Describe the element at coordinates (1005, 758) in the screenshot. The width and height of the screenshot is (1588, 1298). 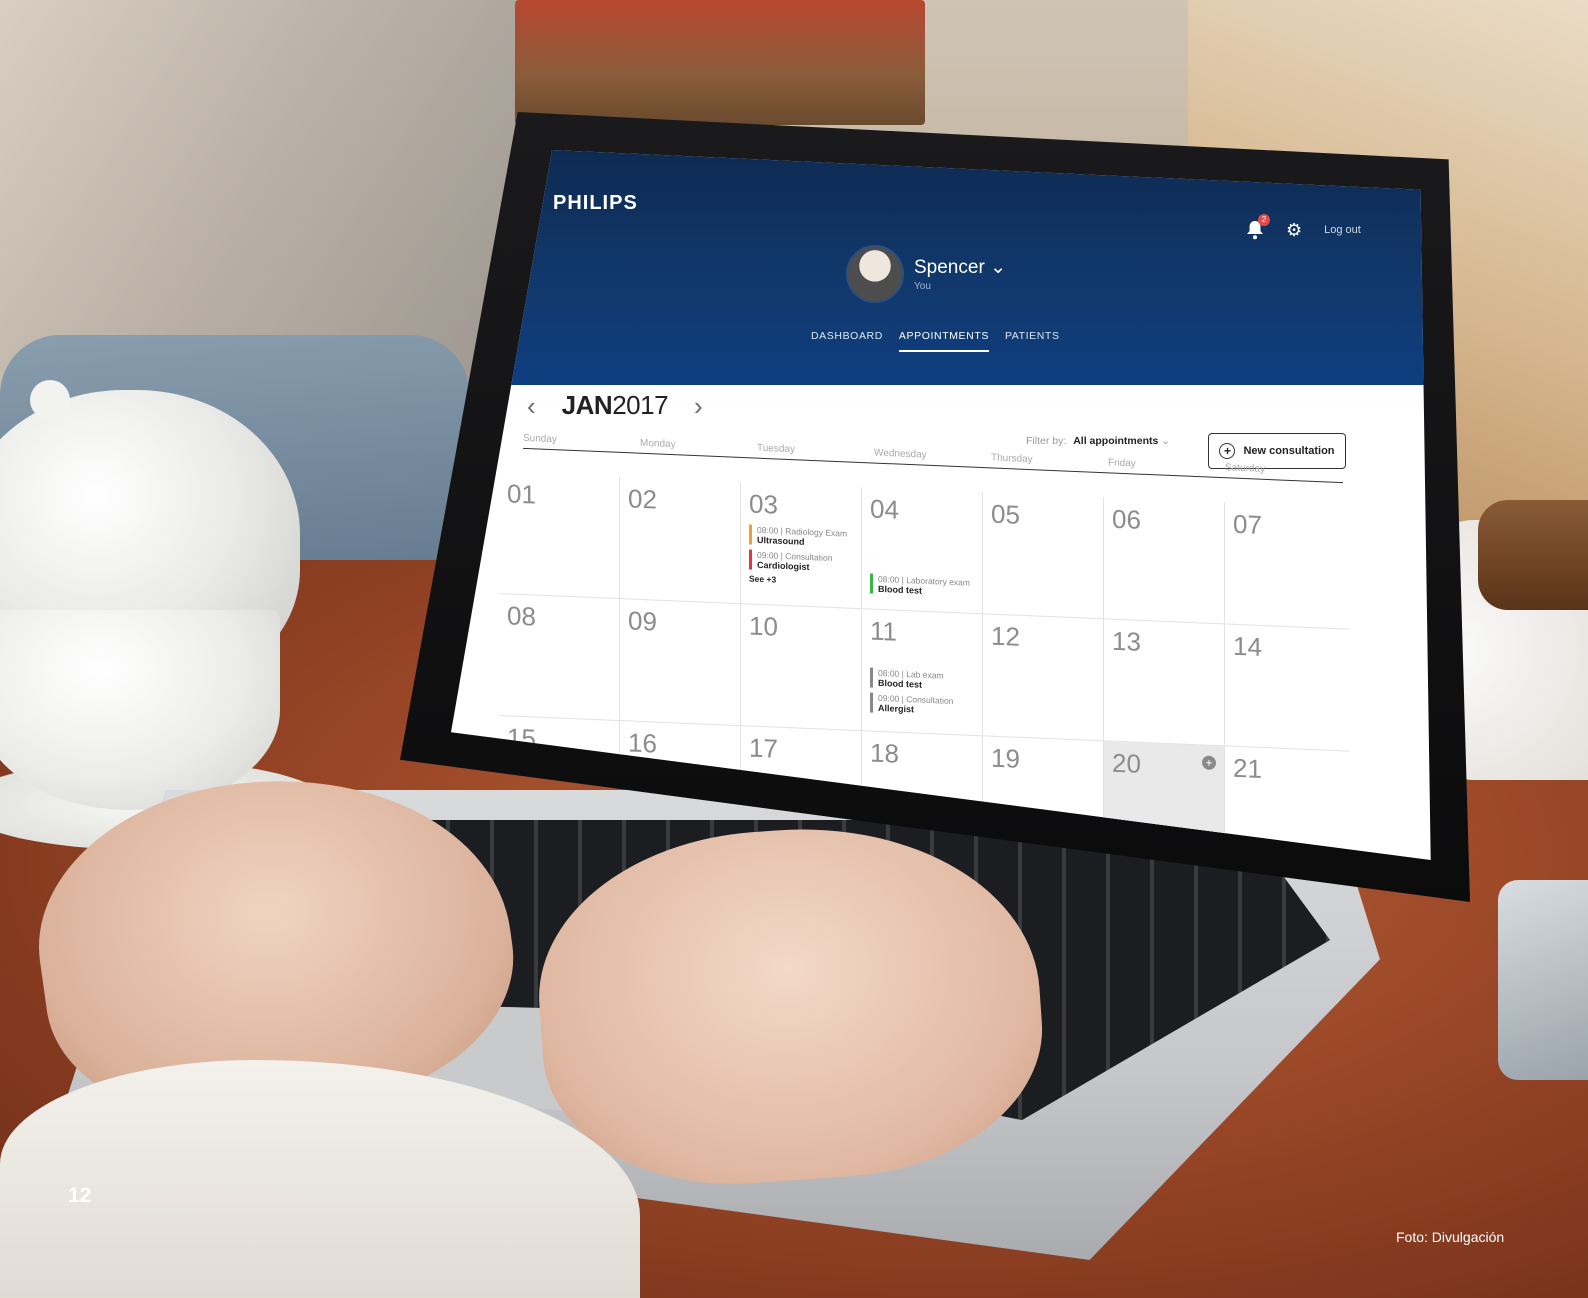
I see `day-number: 19` at that location.